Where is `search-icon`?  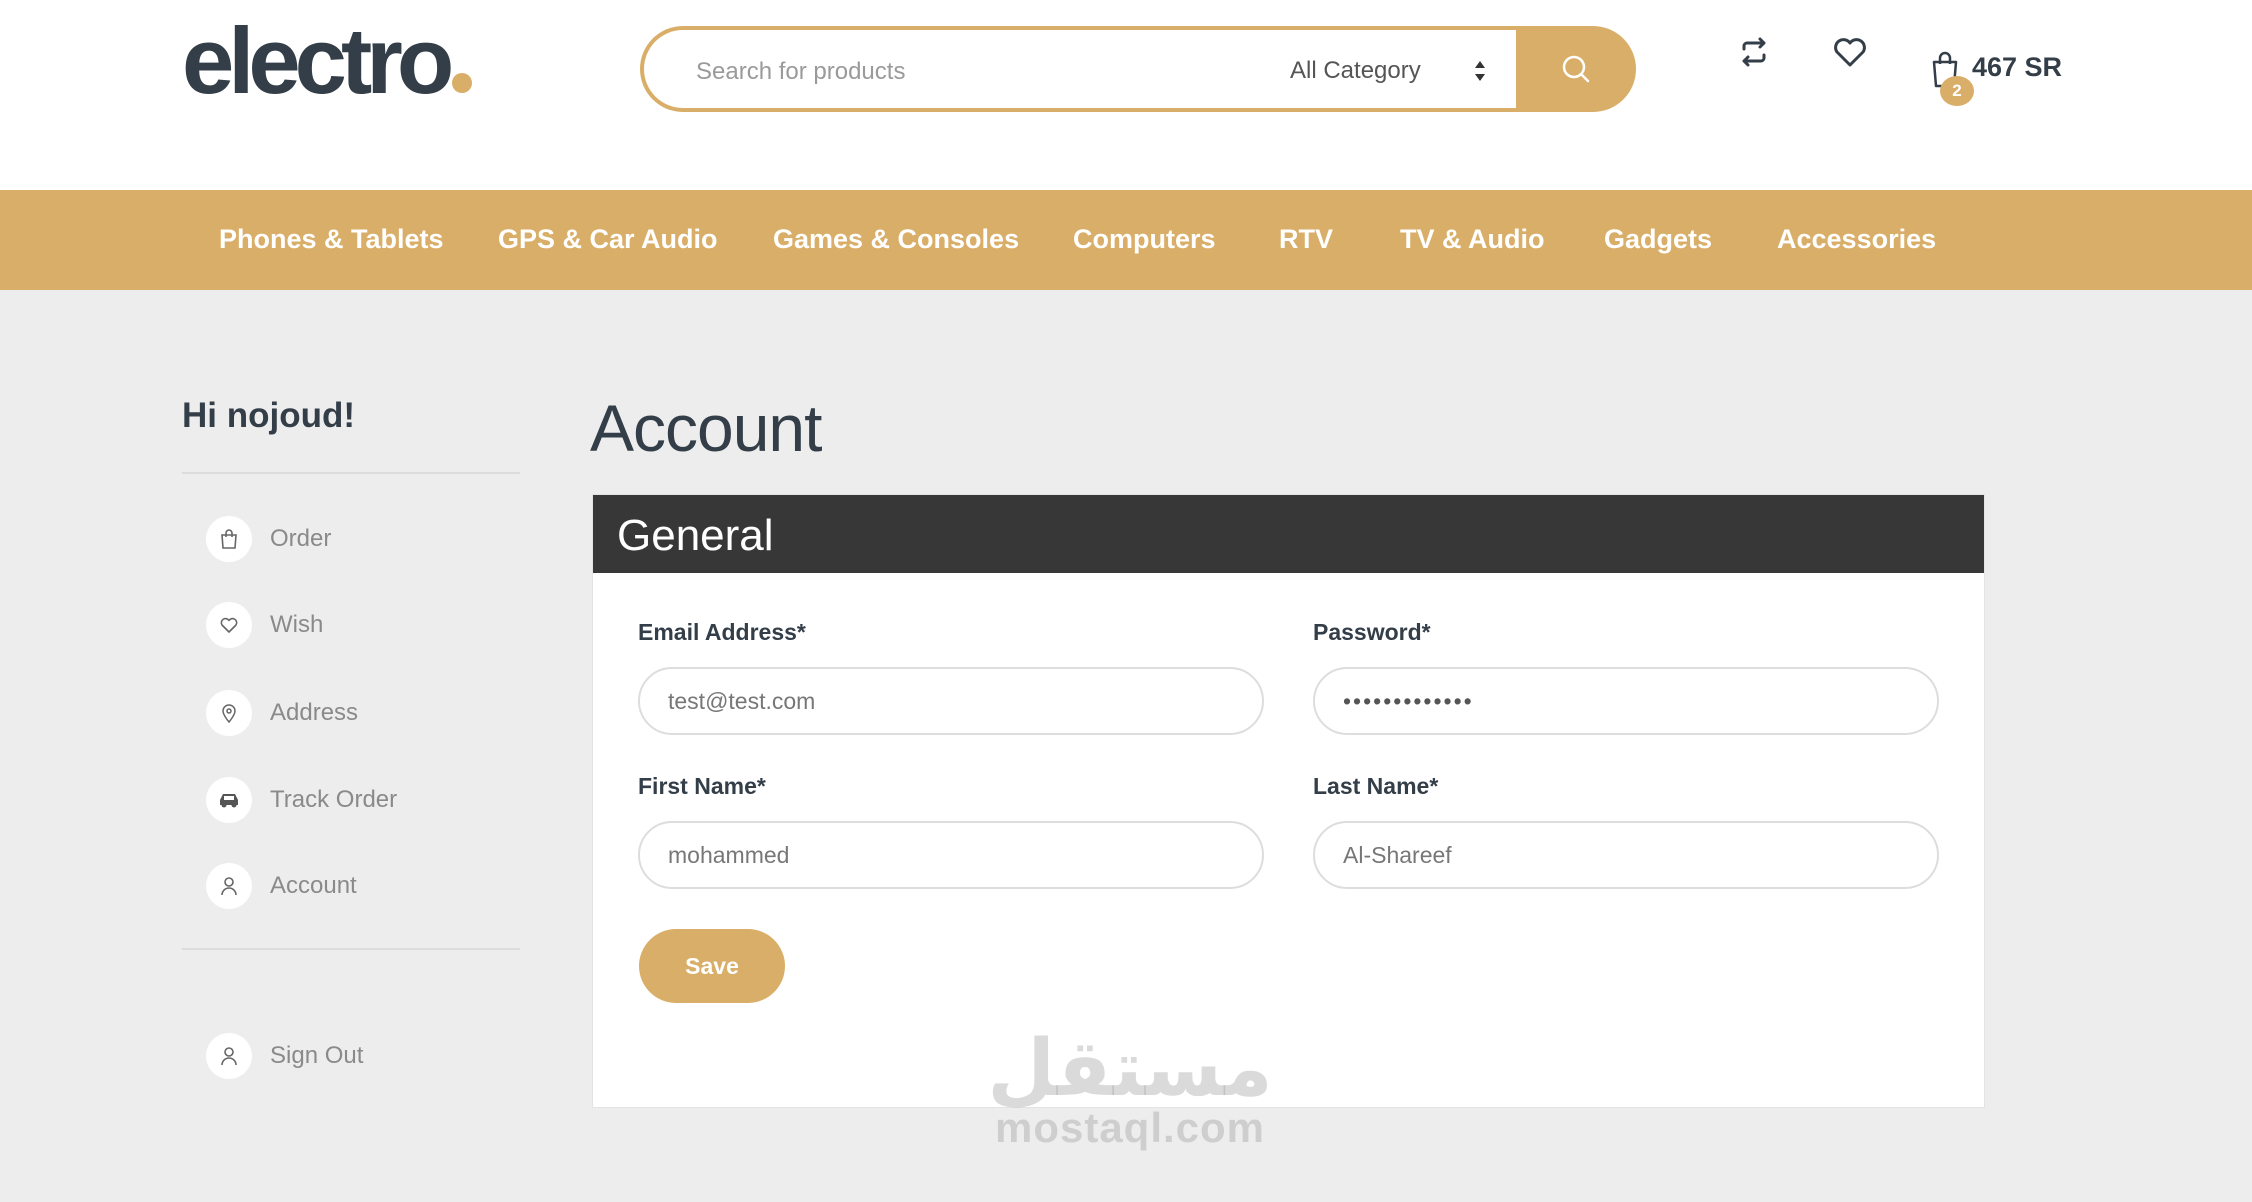
search-icon is located at coordinates (1576, 69).